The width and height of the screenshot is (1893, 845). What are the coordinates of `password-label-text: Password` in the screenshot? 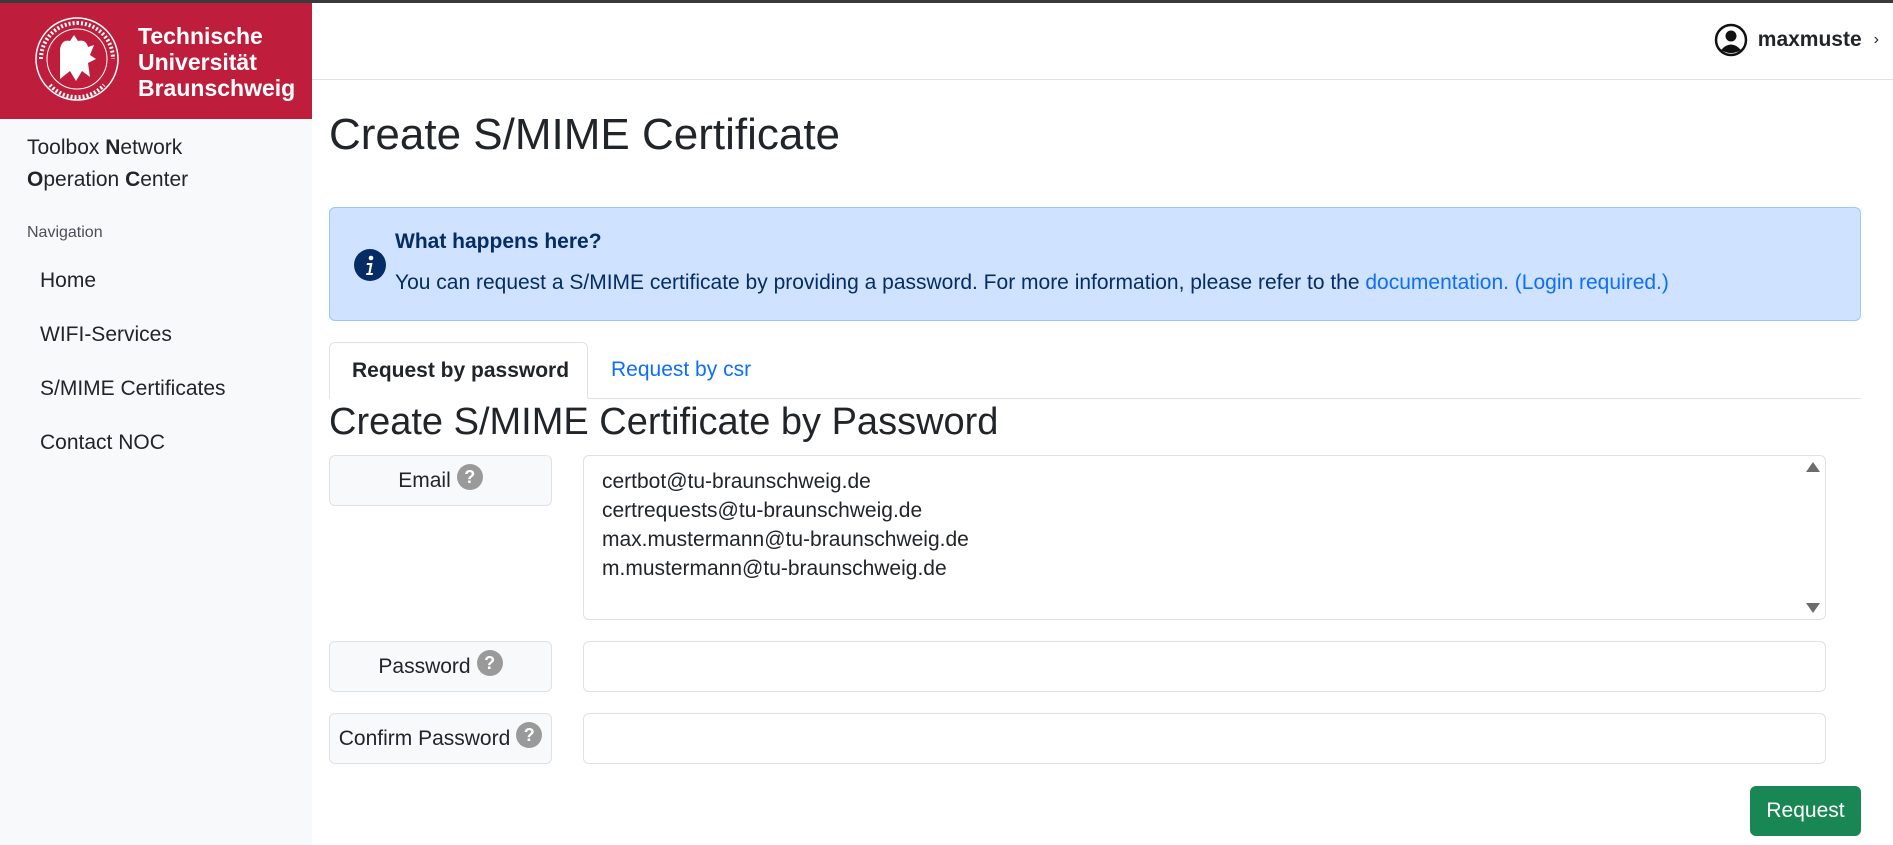 It's located at (424, 666).